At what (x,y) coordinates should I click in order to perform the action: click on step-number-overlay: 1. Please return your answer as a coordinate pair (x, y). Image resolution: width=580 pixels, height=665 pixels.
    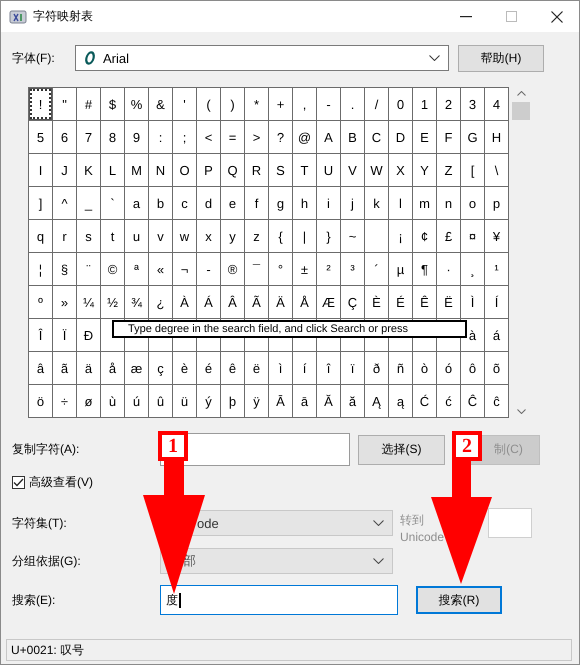
    Looking at the image, I should click on (173, 446).